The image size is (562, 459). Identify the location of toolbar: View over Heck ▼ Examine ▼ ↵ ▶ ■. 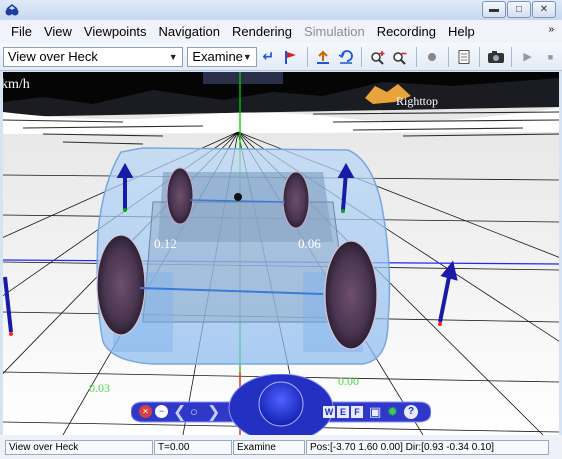
(281, 57).